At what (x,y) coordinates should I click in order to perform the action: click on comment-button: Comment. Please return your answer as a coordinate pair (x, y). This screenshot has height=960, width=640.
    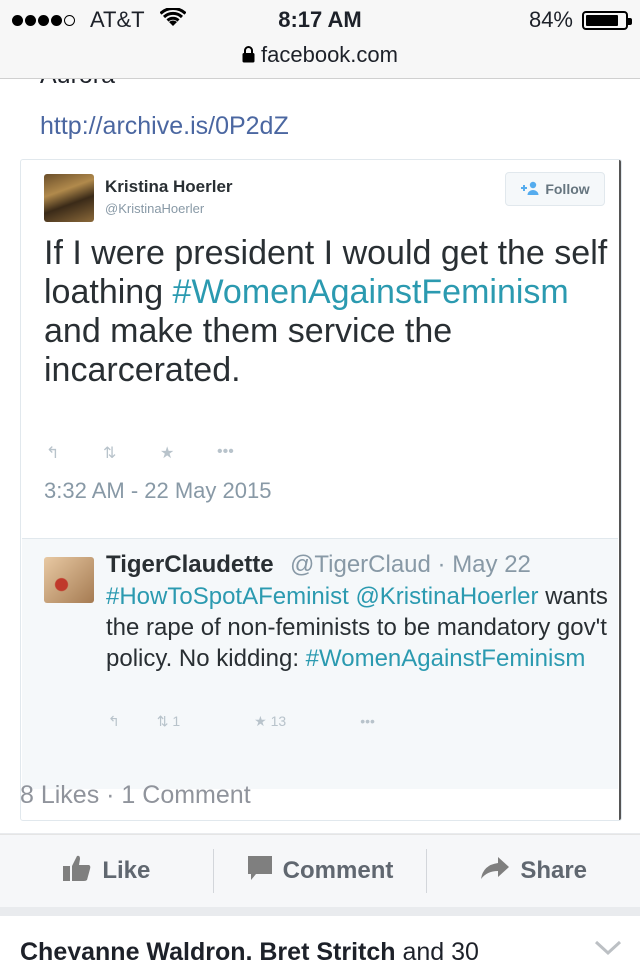
    Looking at the image, I should click on (319, 871).